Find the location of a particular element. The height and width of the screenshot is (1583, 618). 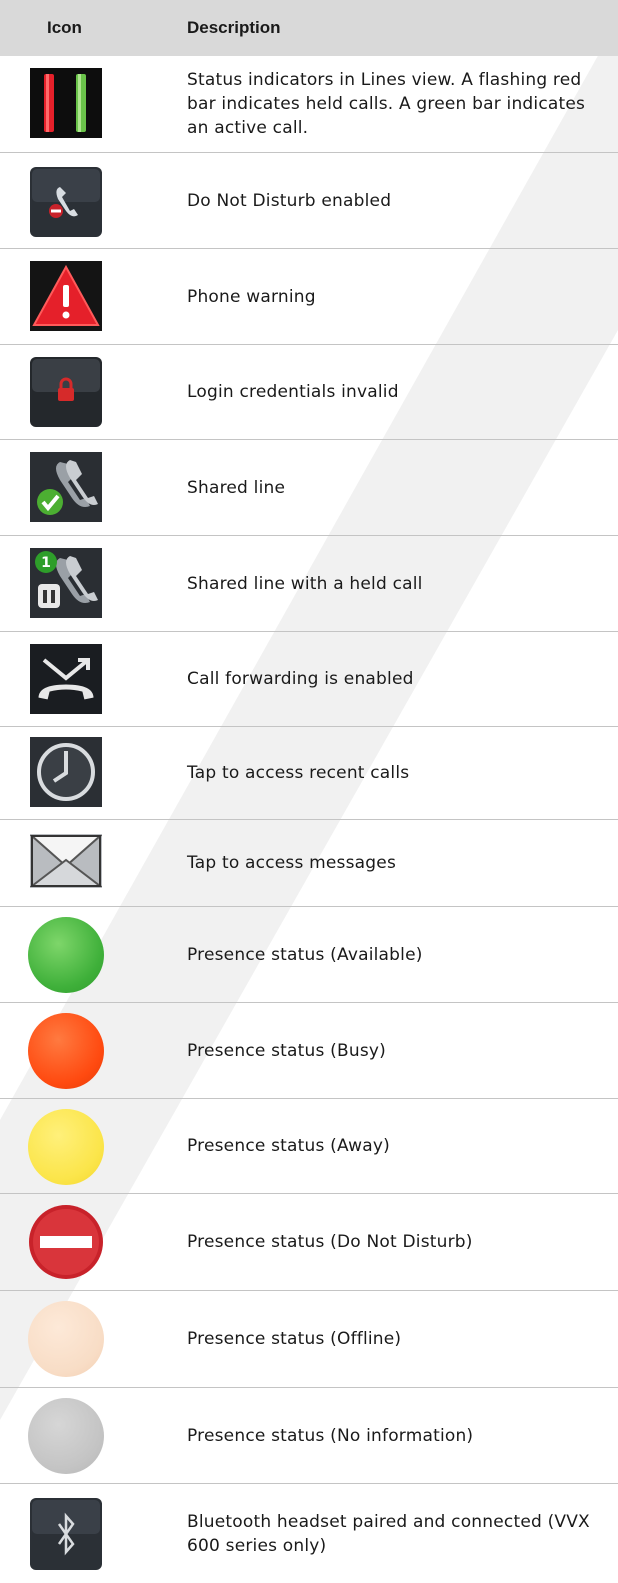

shared-line-icon is located at coordinates (66, 487).